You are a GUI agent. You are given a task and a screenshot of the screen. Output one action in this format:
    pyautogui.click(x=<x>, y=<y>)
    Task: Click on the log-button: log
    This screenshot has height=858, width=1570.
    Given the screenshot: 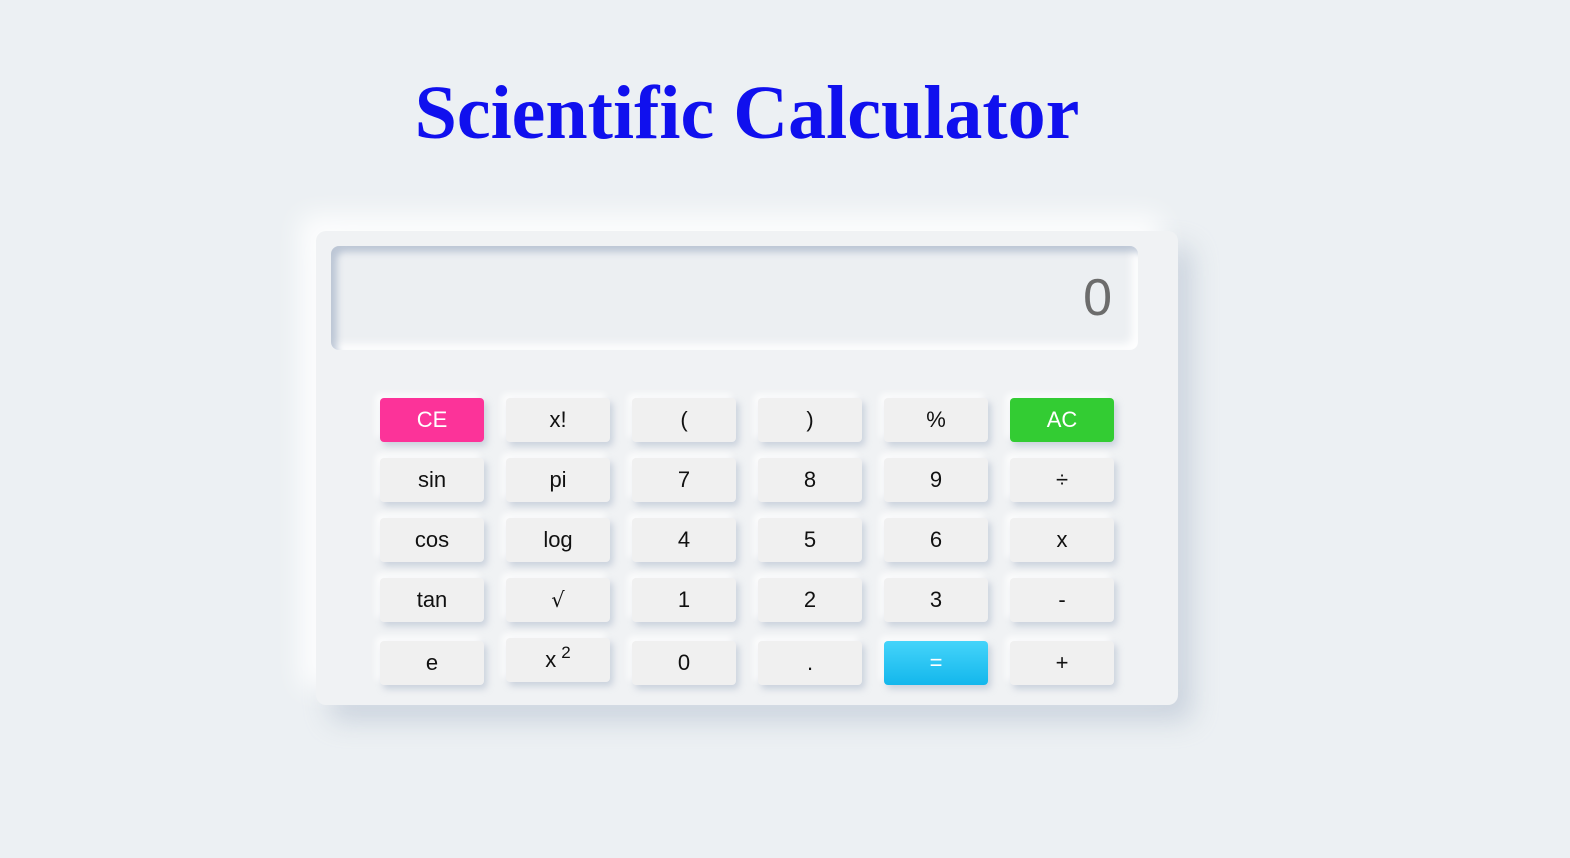 What is the action you would take?
    pyautogui.click(x=558, y=540)
    